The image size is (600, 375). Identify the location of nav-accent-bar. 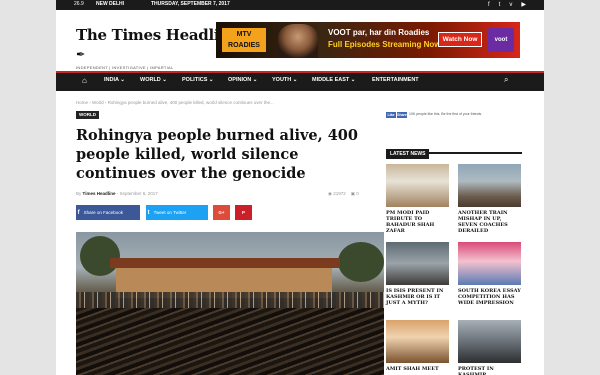
(300, 72).